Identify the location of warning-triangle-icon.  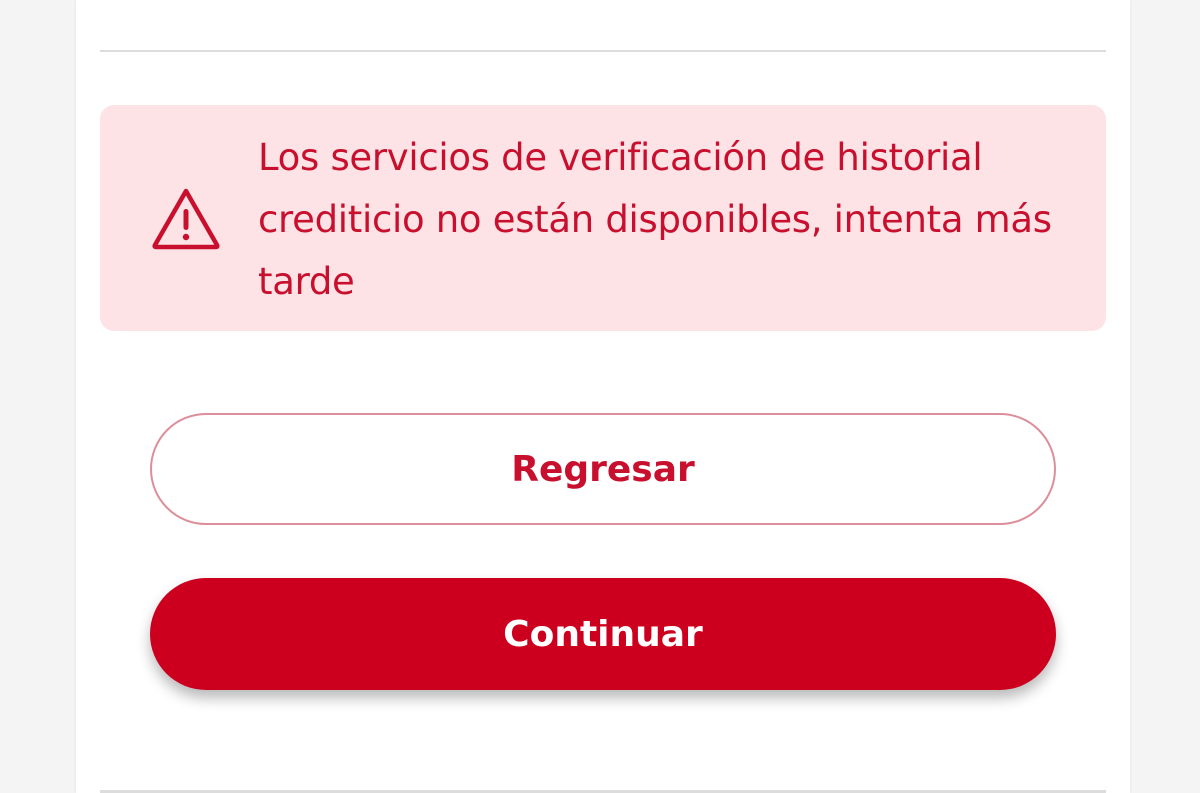
(186, 218).